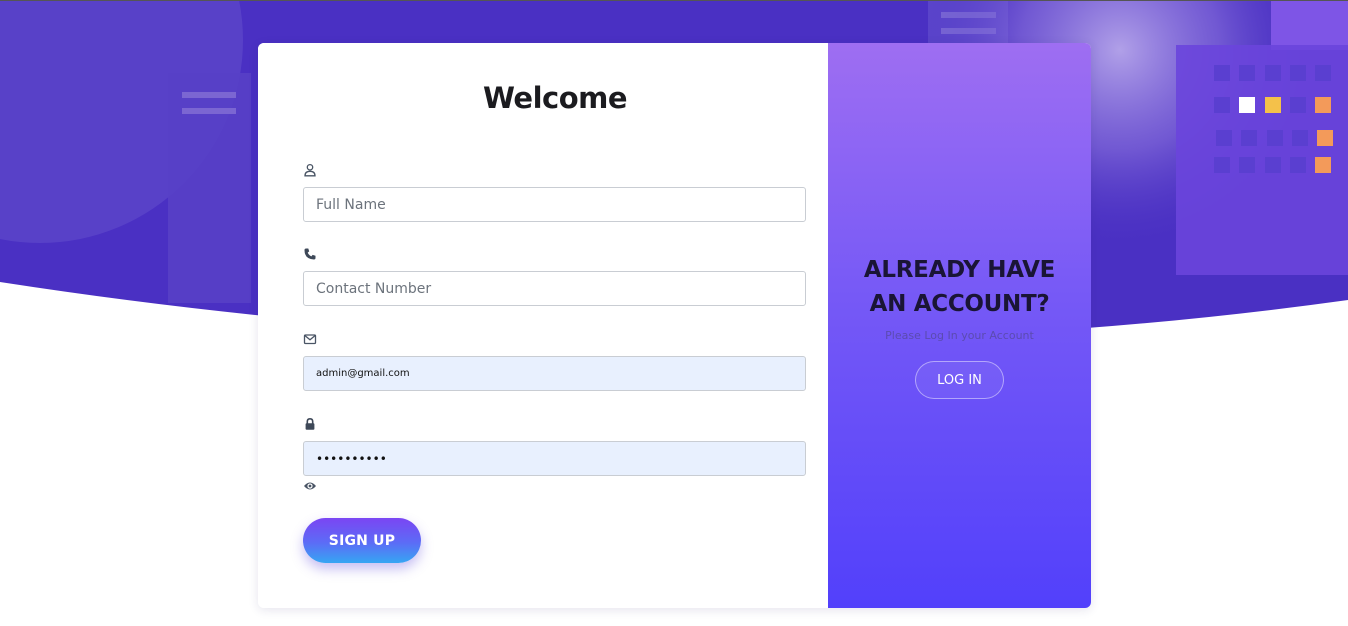 The image size is (1348, 626). Describe the element at coordinates (310, 486) in the screenshot. I see `eye-icon` at that location.